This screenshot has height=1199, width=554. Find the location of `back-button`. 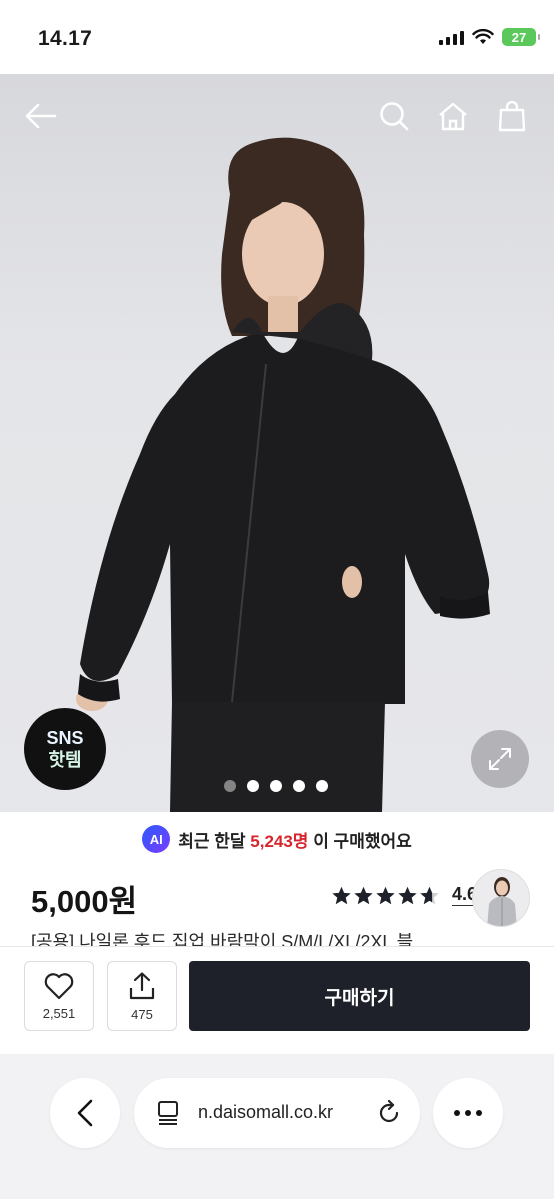

back-button is located at coordinates (40, 116).